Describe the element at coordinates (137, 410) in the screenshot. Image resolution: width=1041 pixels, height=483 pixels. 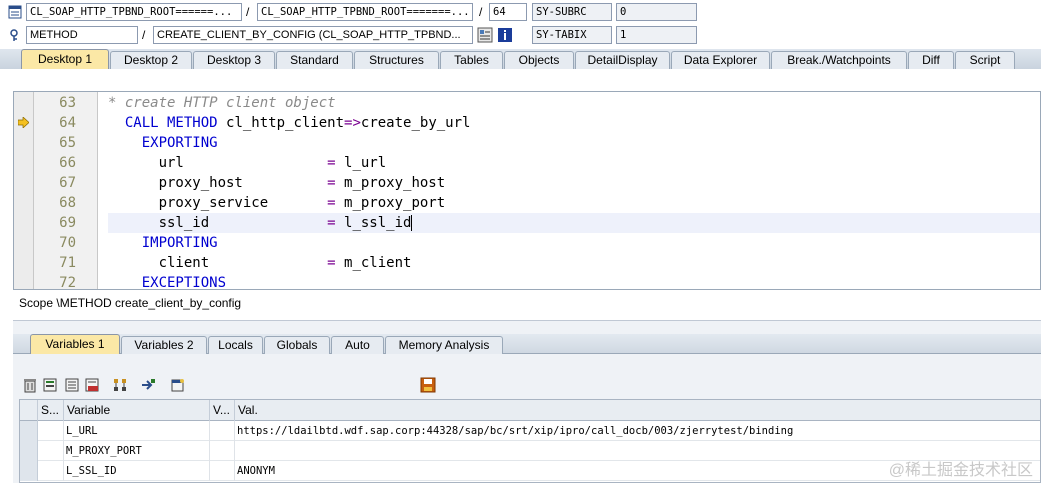
I see `header-variable: Variable` at that location.